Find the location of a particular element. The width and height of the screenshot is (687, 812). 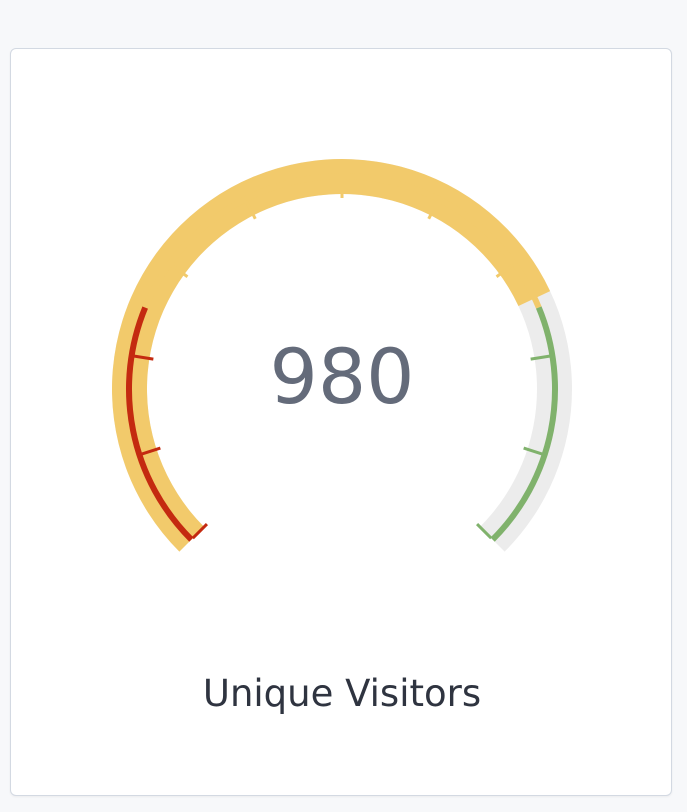

card-title: Unique Visitors is located at coordinates (342, 693).